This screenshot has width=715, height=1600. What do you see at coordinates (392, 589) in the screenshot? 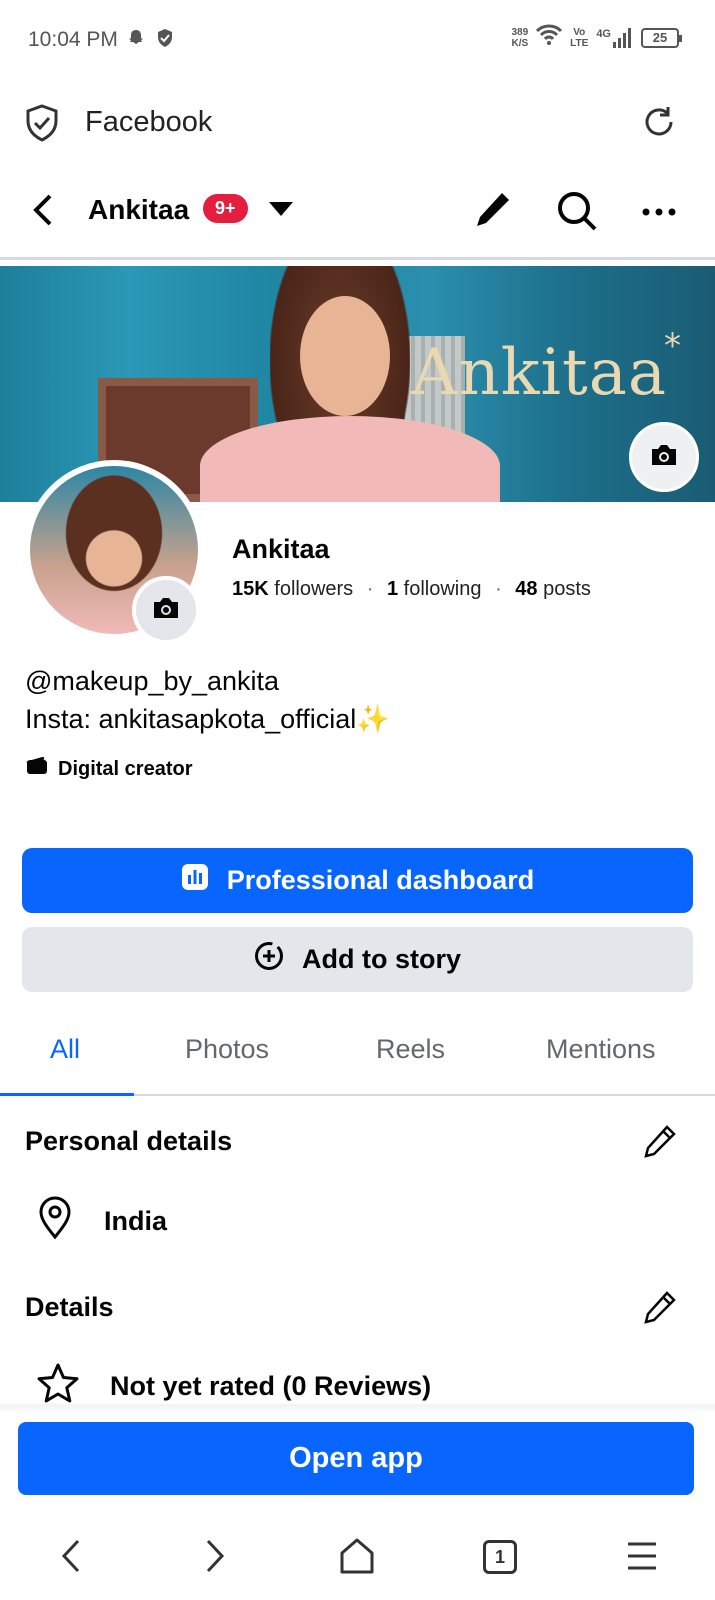
I see `following-count: 1` at bounding box center [392, 589].